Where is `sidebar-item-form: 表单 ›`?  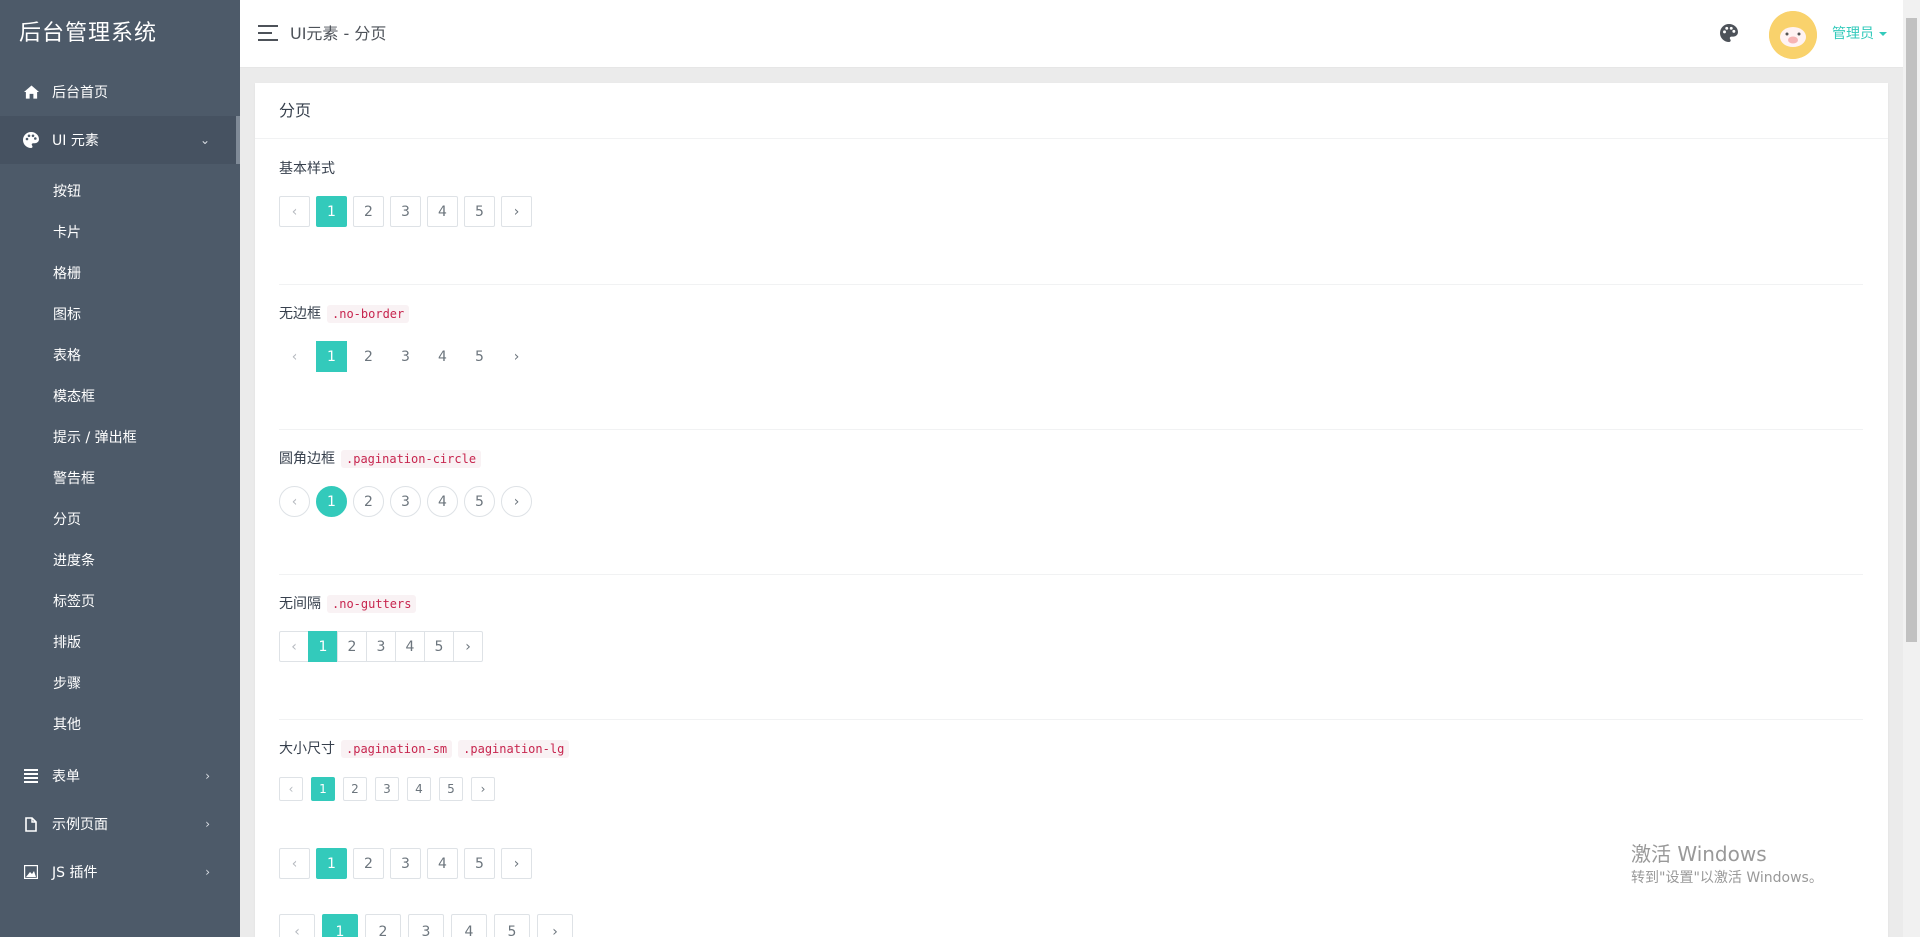 sidebar-item-form: 表单 › is located at coordinates (120, 776).